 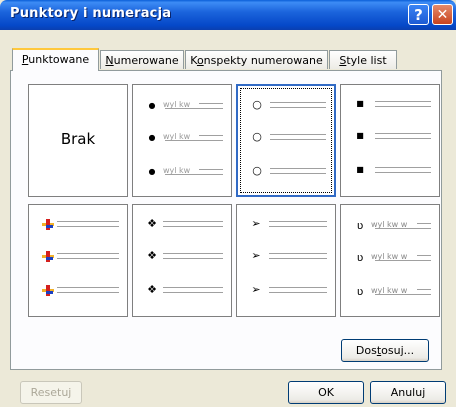 What do you see at coordinates (193, 60) in the screenshot?
I see `tab-label-pre: K` at bounding box center [193, 60].